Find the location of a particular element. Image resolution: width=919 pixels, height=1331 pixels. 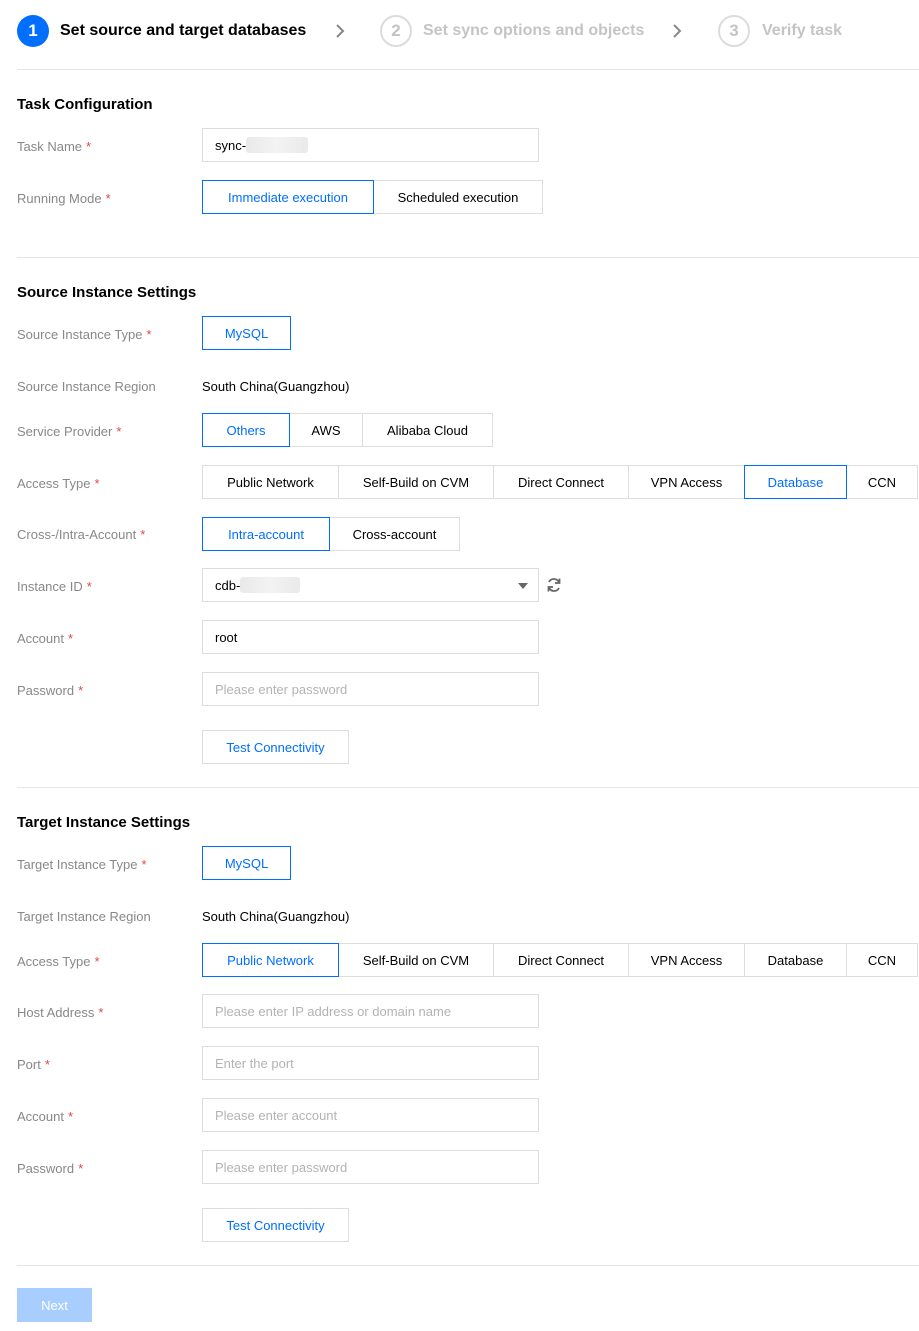

target-type-label: Target Instance Type * is located at coordinates (82, 864).